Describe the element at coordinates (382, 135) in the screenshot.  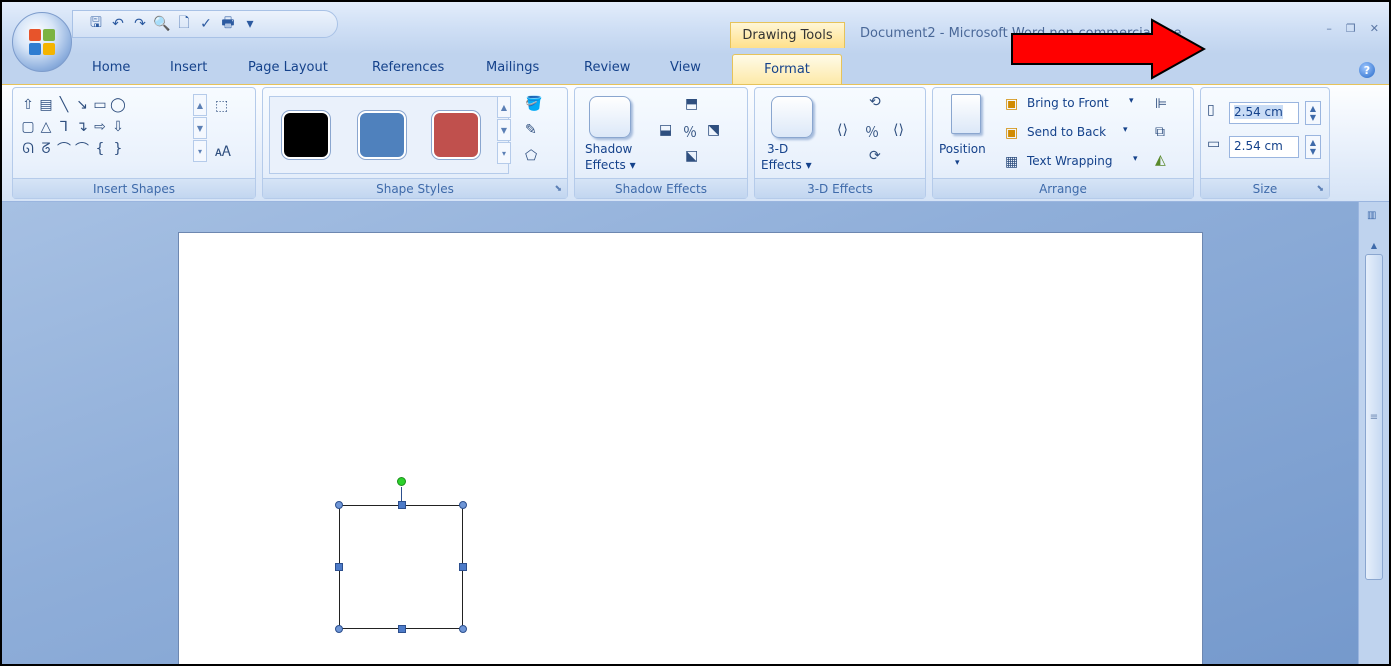
I see `style-swatch-blue` at that location.